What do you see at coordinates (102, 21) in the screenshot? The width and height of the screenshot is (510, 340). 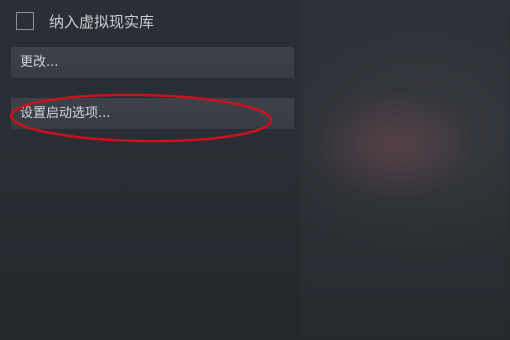 I see `include-vr-label: 纳入虚拟现实库` at bounding box center [102, 21].